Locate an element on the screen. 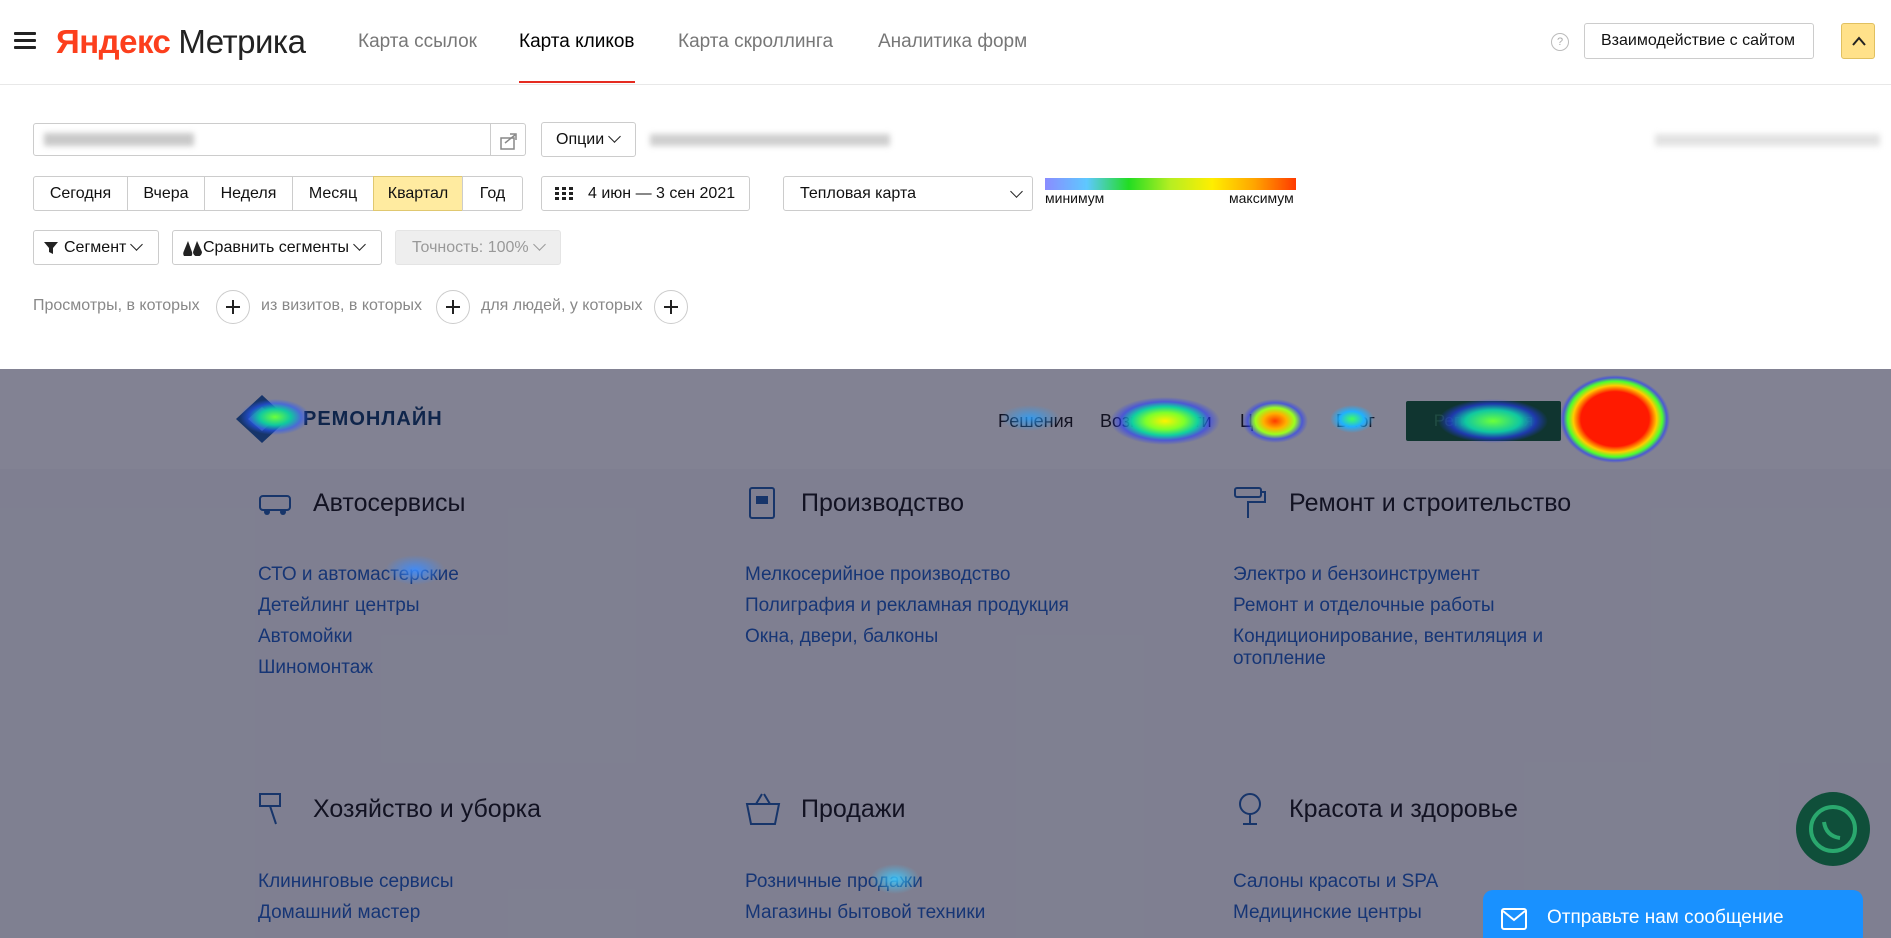  car-service-icon is located at coordinates (275, 505).